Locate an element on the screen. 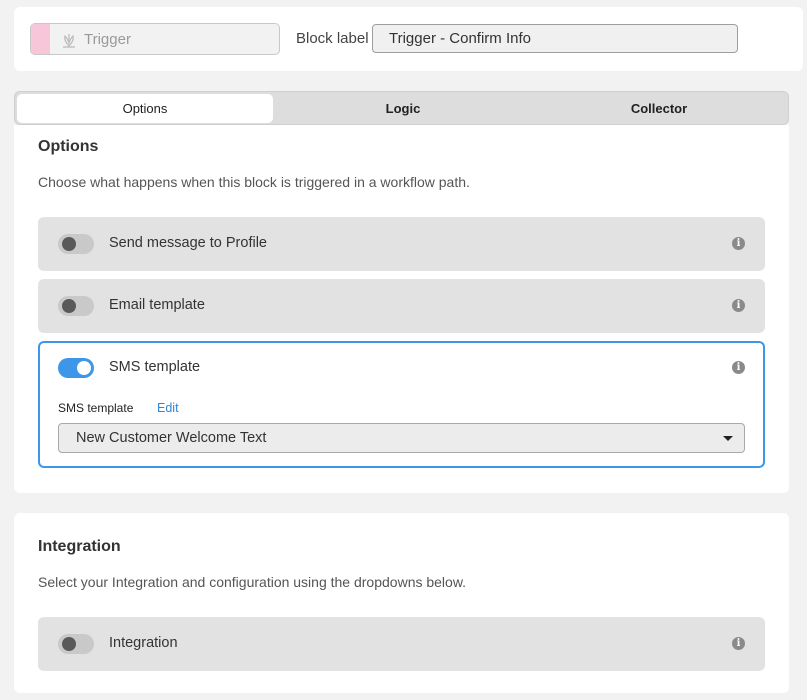 This screenshot has width=807, height=700. sms-template-field-label: SMS template is located at coordinates (96, 408).